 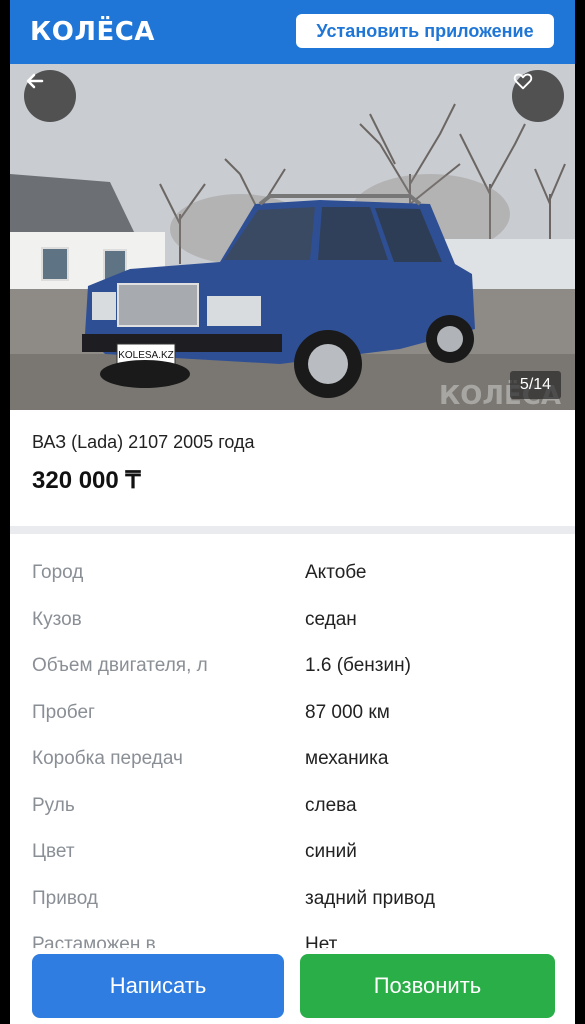 What do you see at coordinates (292, 804) in the screenshot?
I see `spec-row-steering: Руль слева` at bounding box center [292, 804].